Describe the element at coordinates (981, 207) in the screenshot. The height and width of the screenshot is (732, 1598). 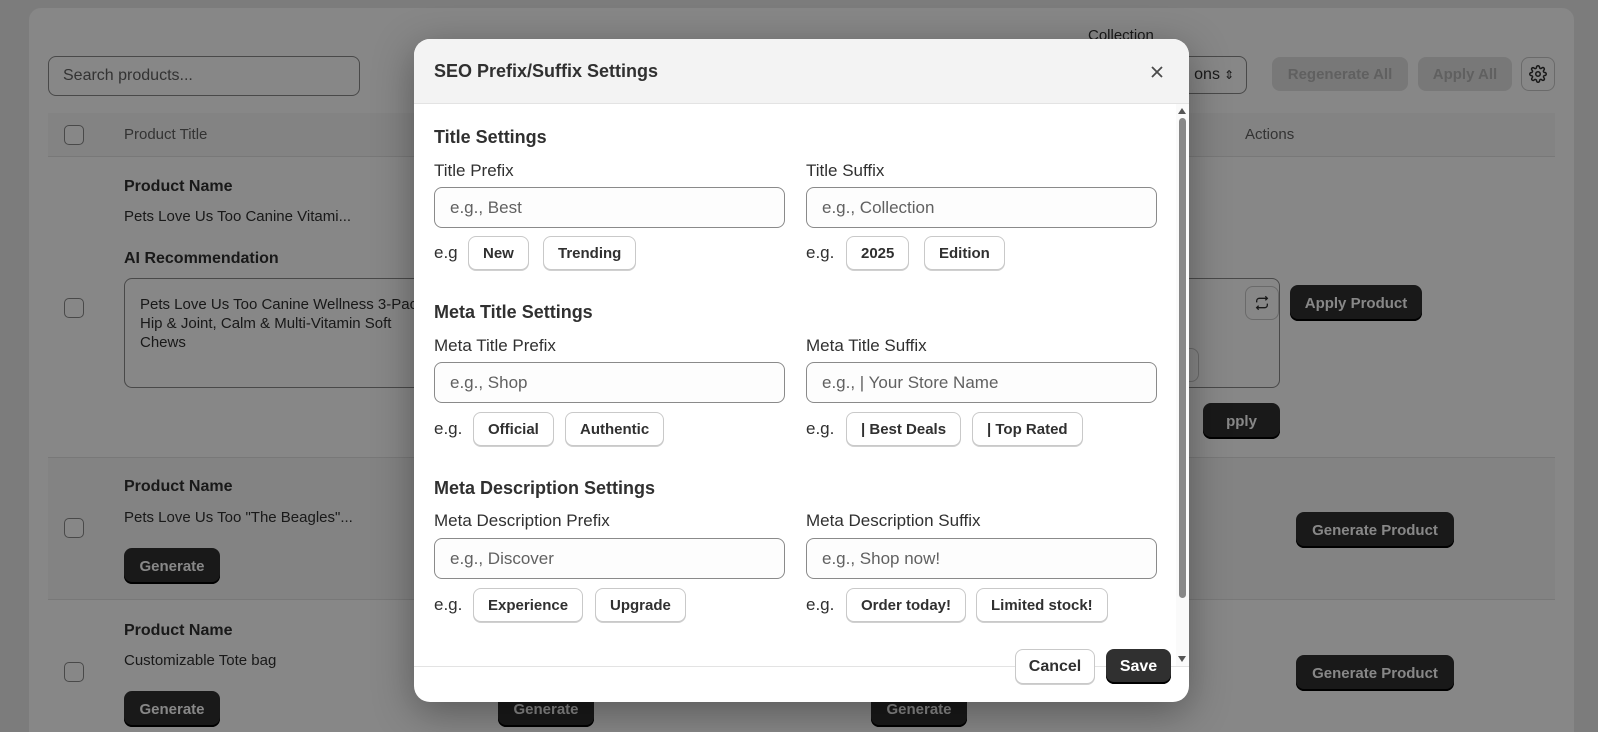
I see `title-suffix-input: e.g., Collection` at that location.